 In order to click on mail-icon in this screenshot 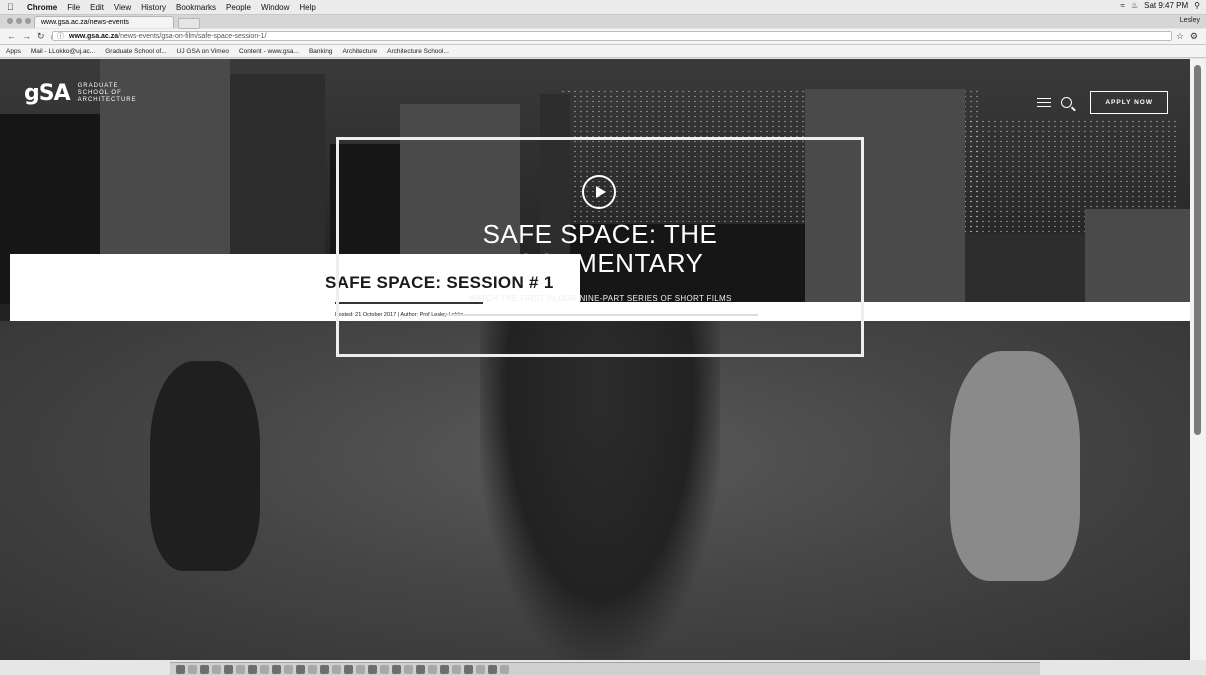, I will do `click(228, 669)`.